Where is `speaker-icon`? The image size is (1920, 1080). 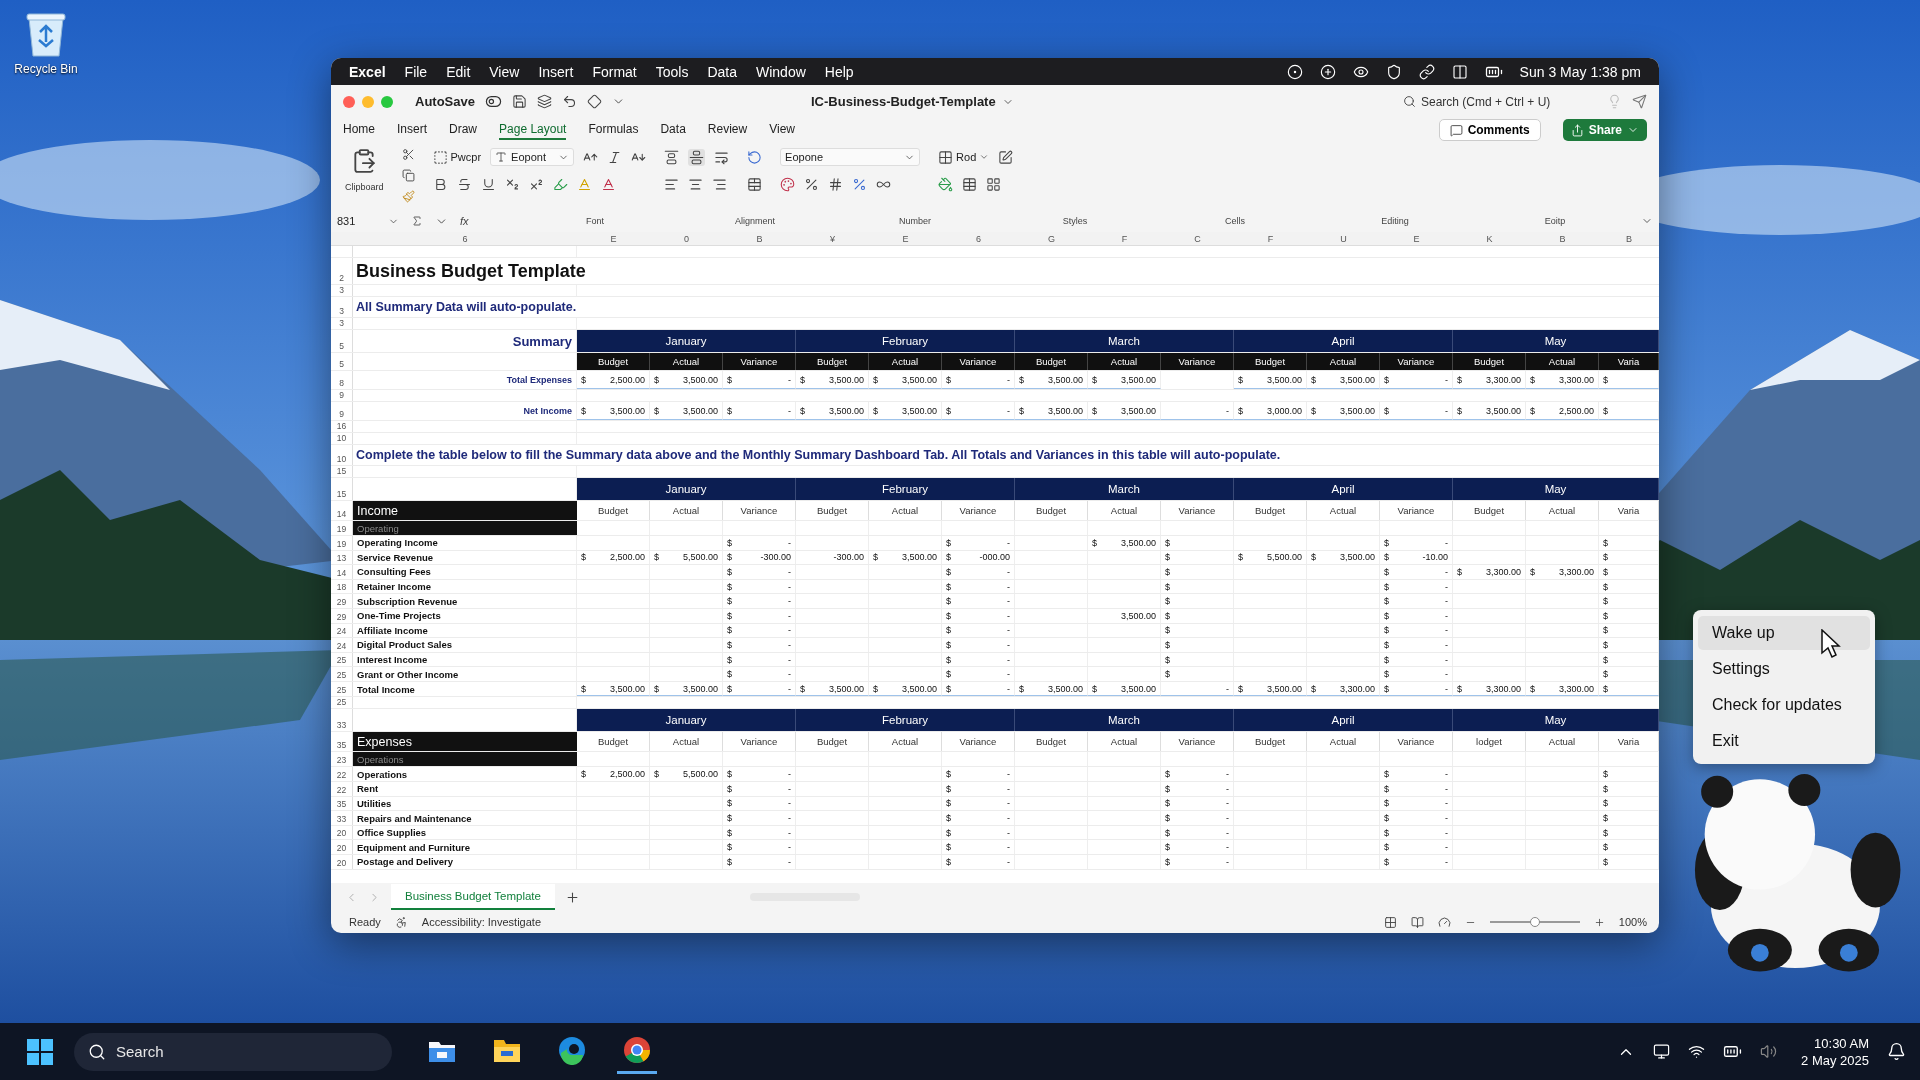 speaker-icon is located at coordinates (1769, 1051).